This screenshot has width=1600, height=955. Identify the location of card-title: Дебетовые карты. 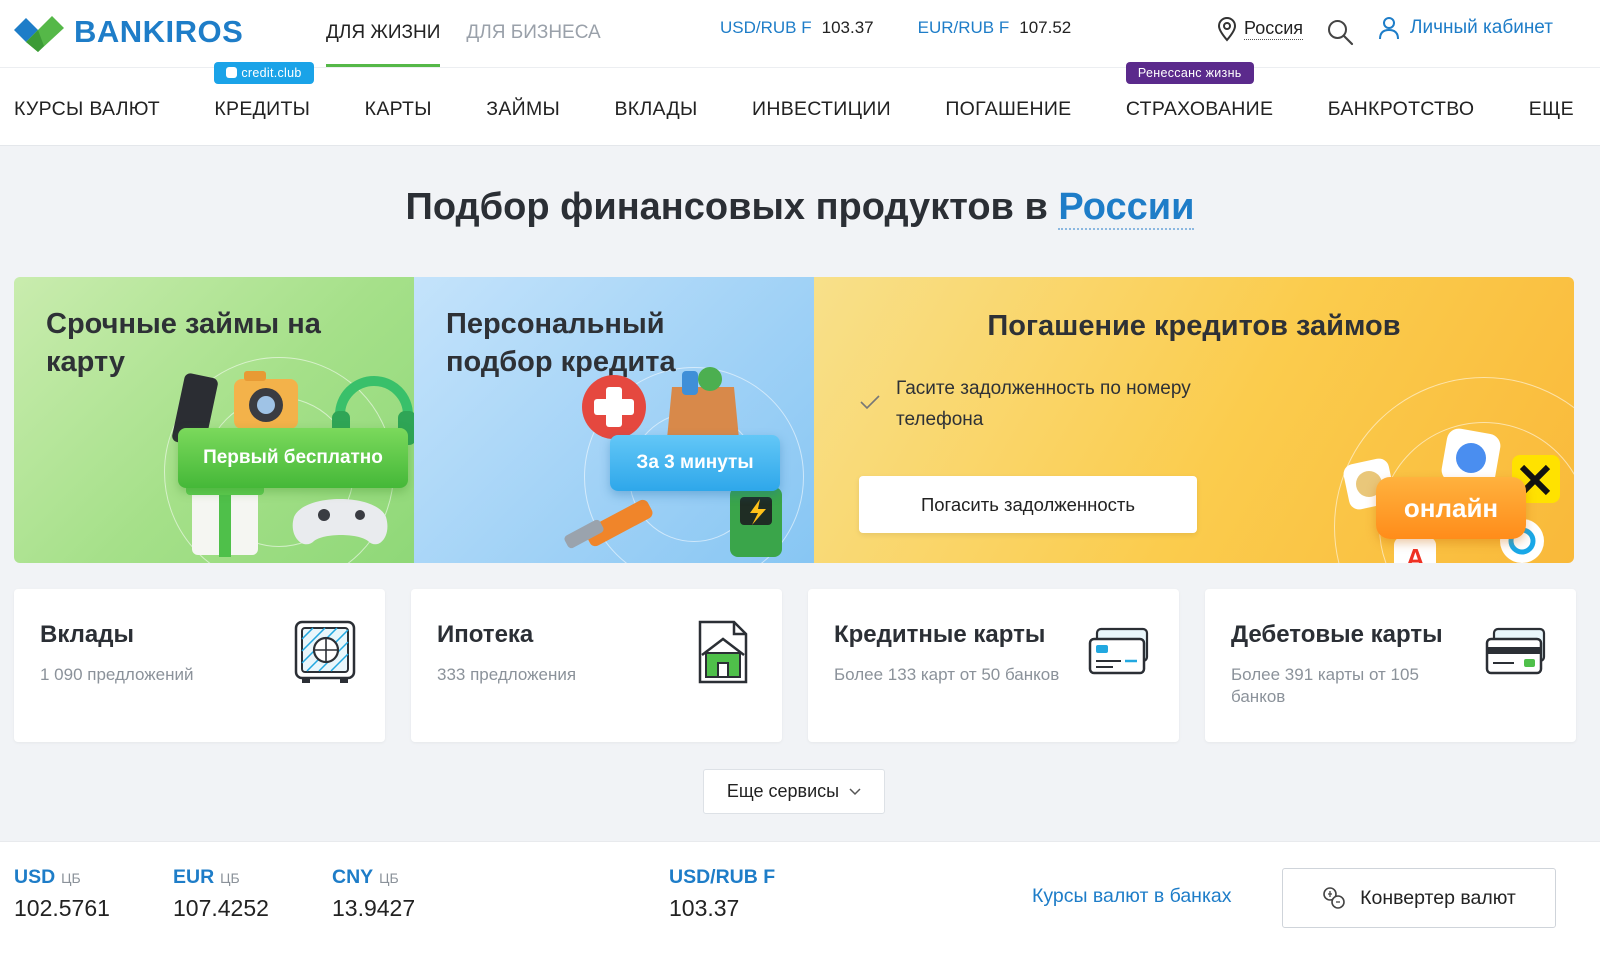
(1337, 634).